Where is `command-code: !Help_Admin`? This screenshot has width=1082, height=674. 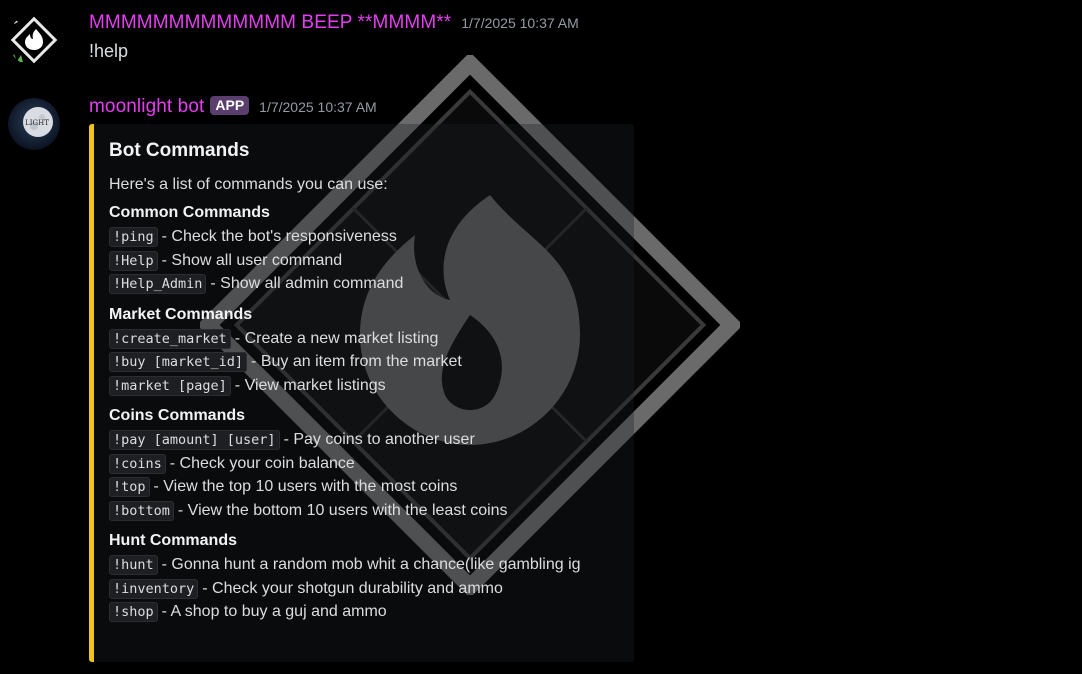
command-code: !Help_Admin is located at coordinates (158, 284).